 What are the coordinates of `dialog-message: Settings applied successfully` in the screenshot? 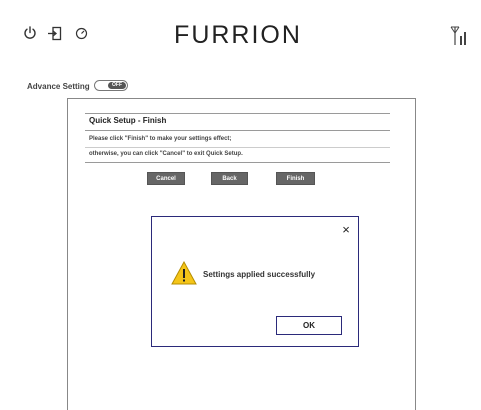 It's located at (259, 274).